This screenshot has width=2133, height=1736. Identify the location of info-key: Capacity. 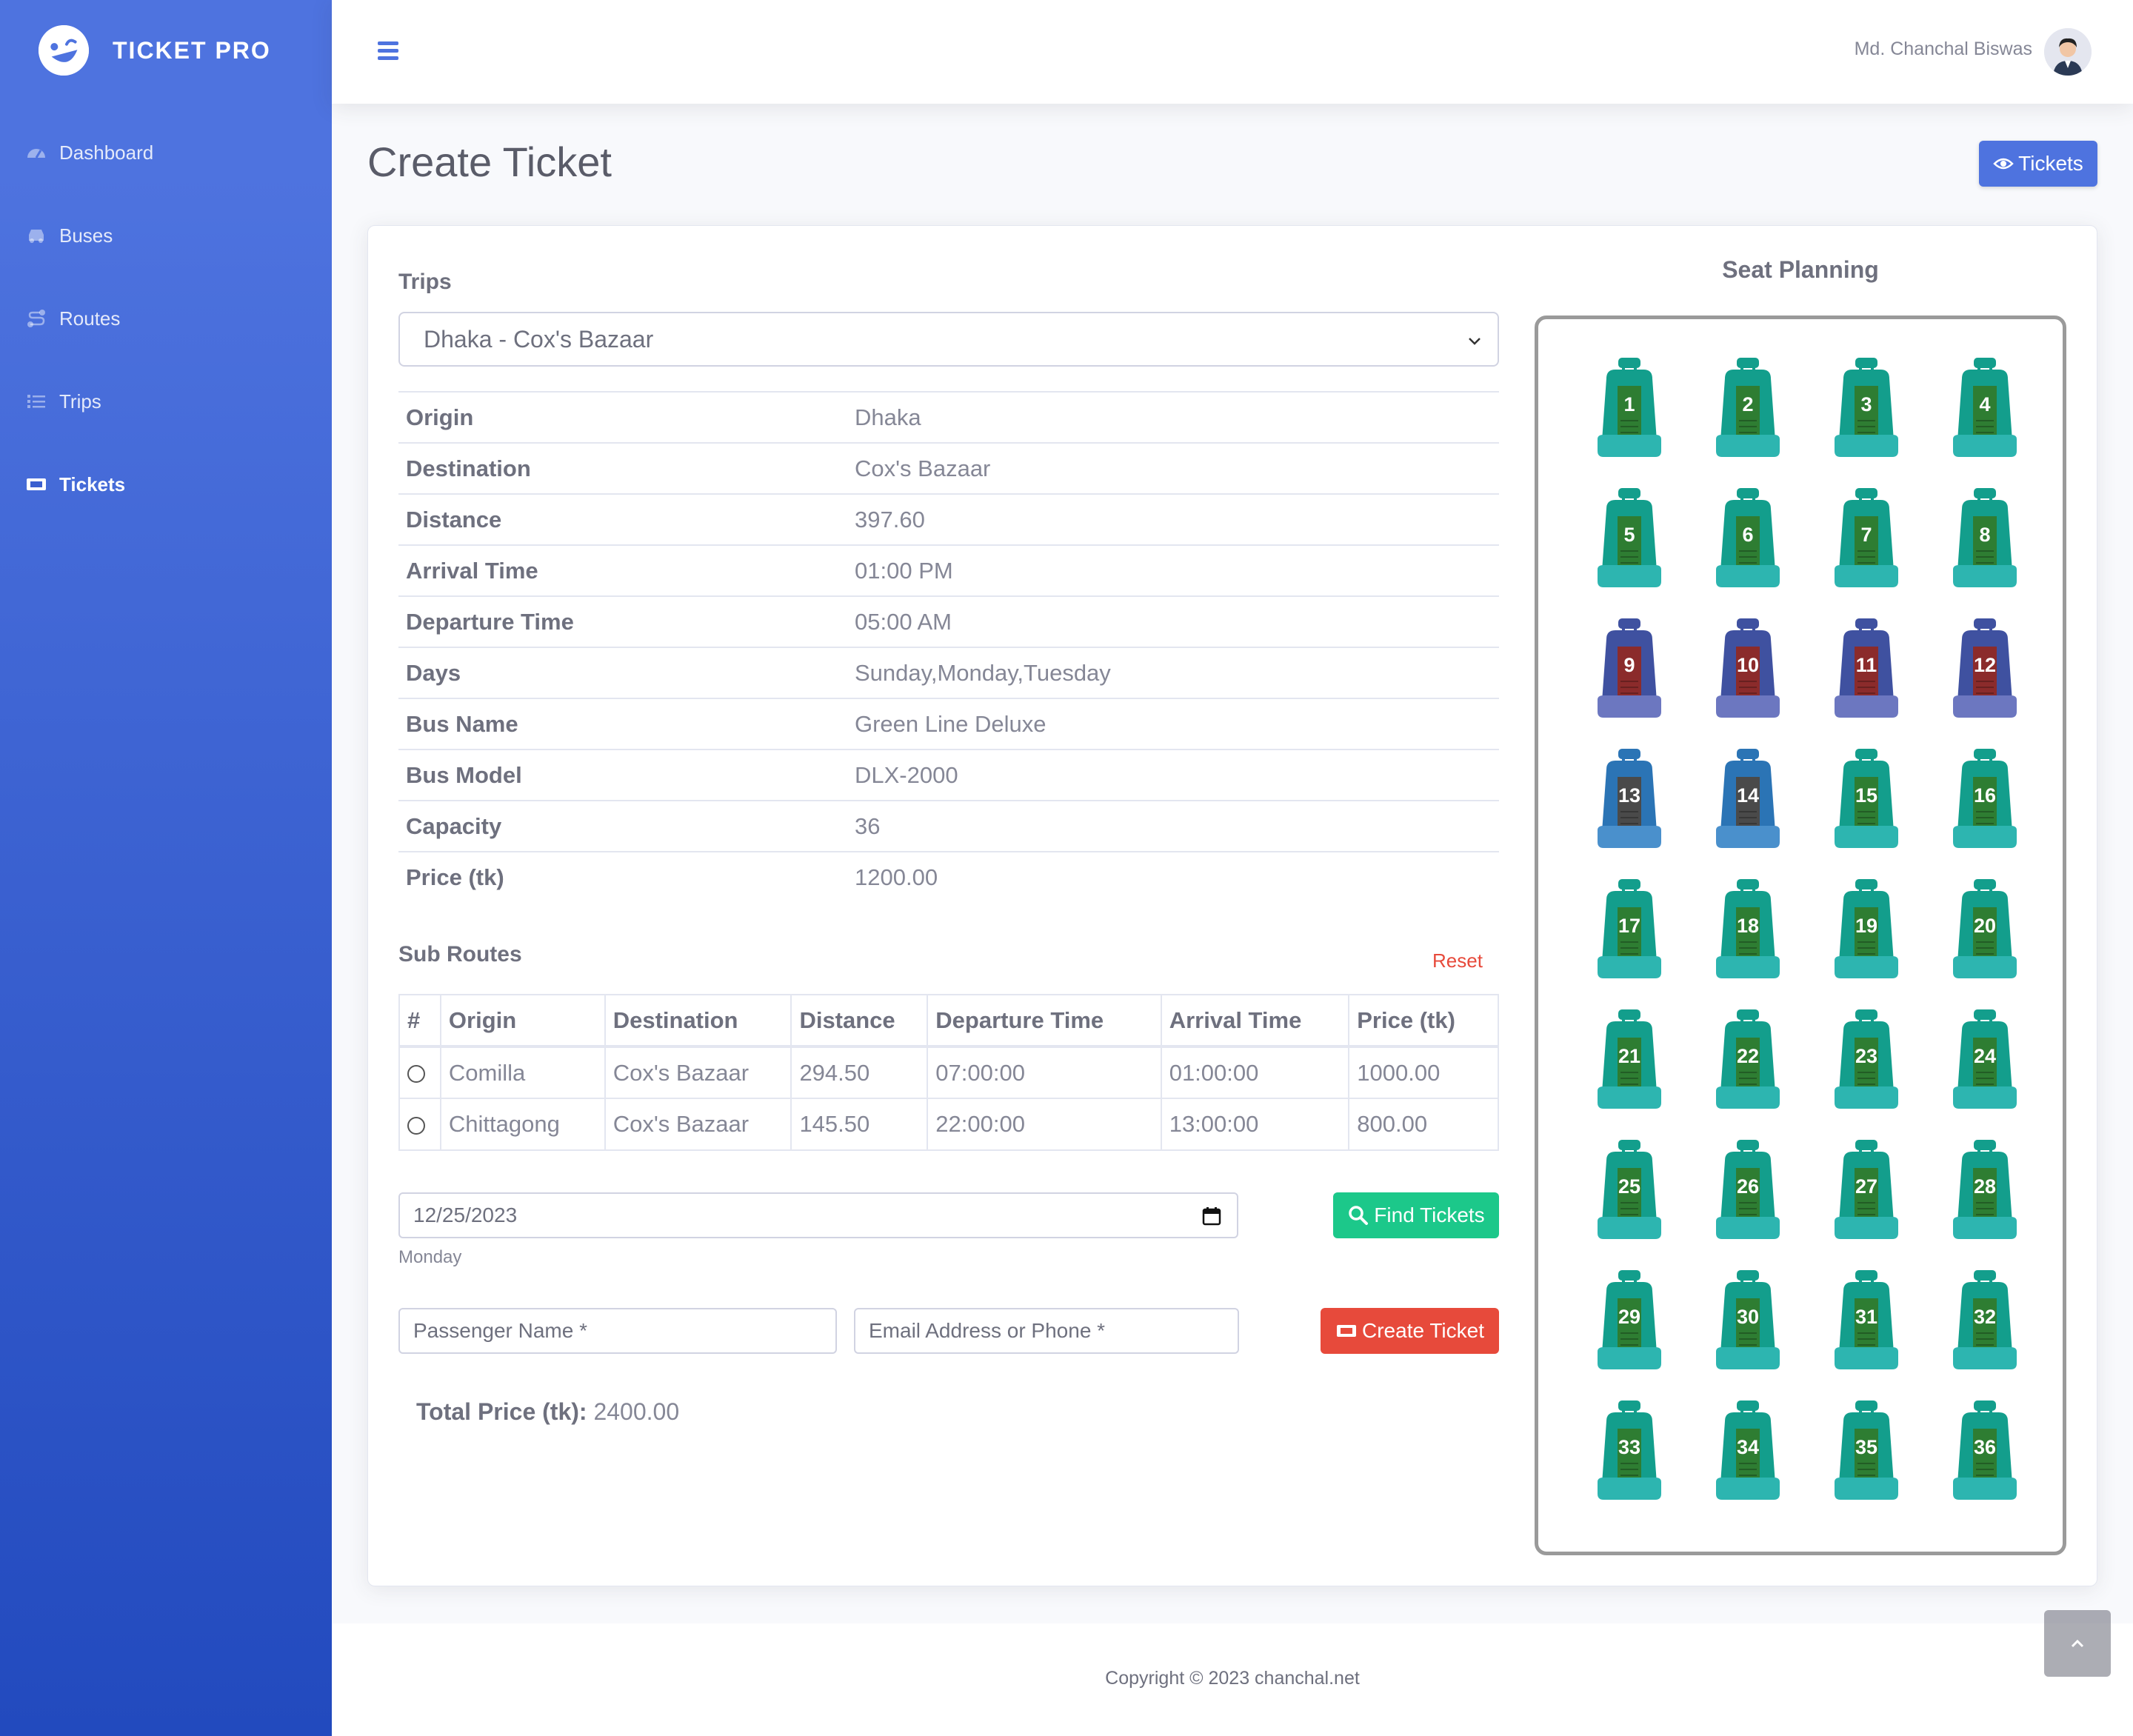
(622, 826).